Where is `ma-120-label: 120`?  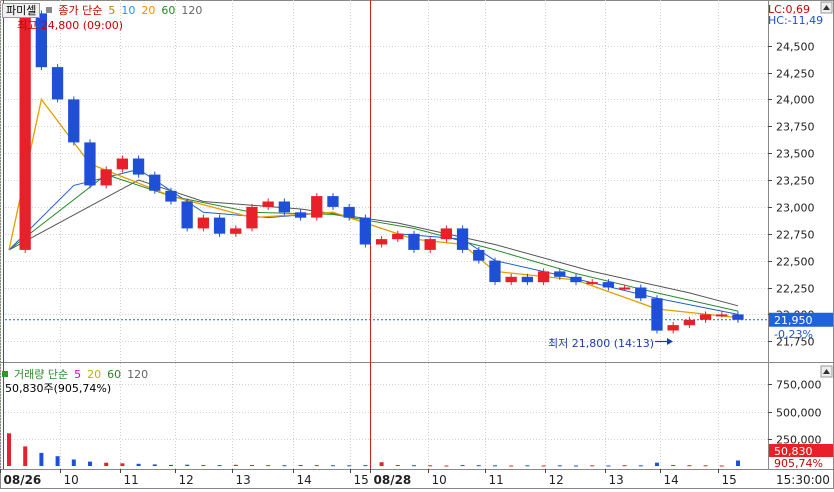 ma-120-label: 120 is located at coordinates (192, 10).